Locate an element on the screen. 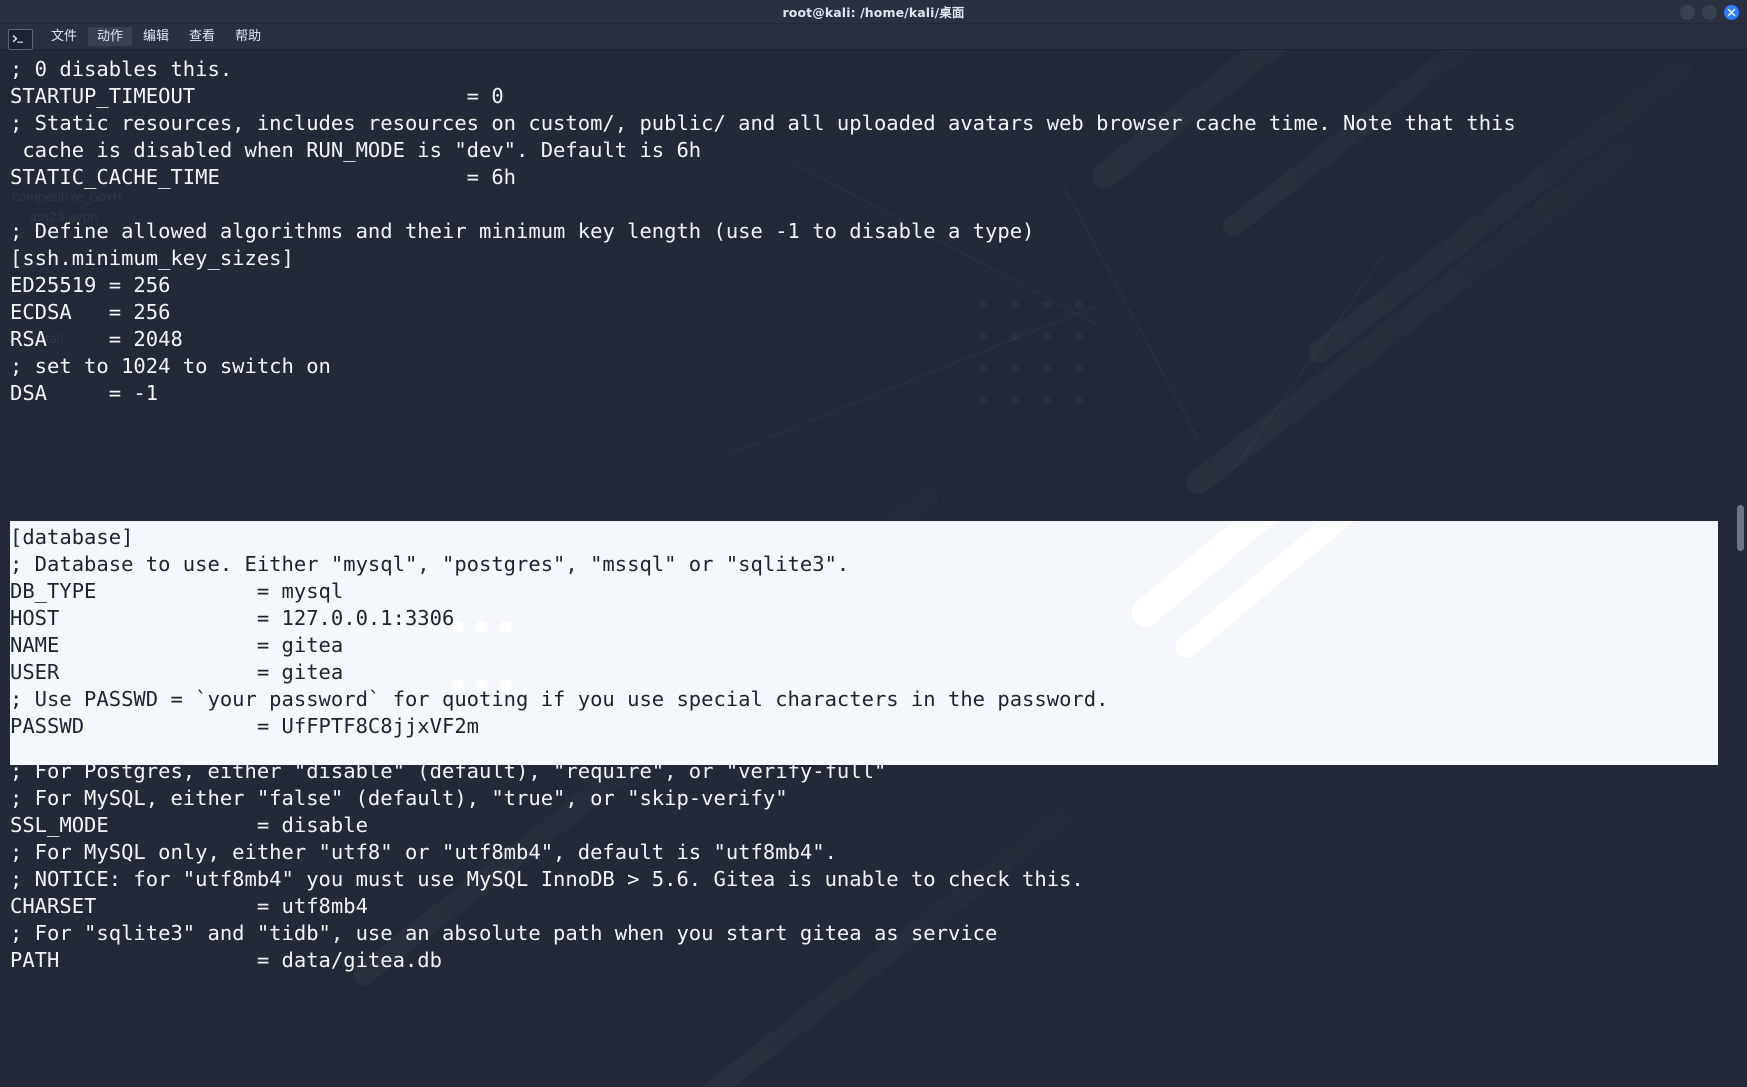  vertical-scrollbar is located at coordinates (1740, 568).